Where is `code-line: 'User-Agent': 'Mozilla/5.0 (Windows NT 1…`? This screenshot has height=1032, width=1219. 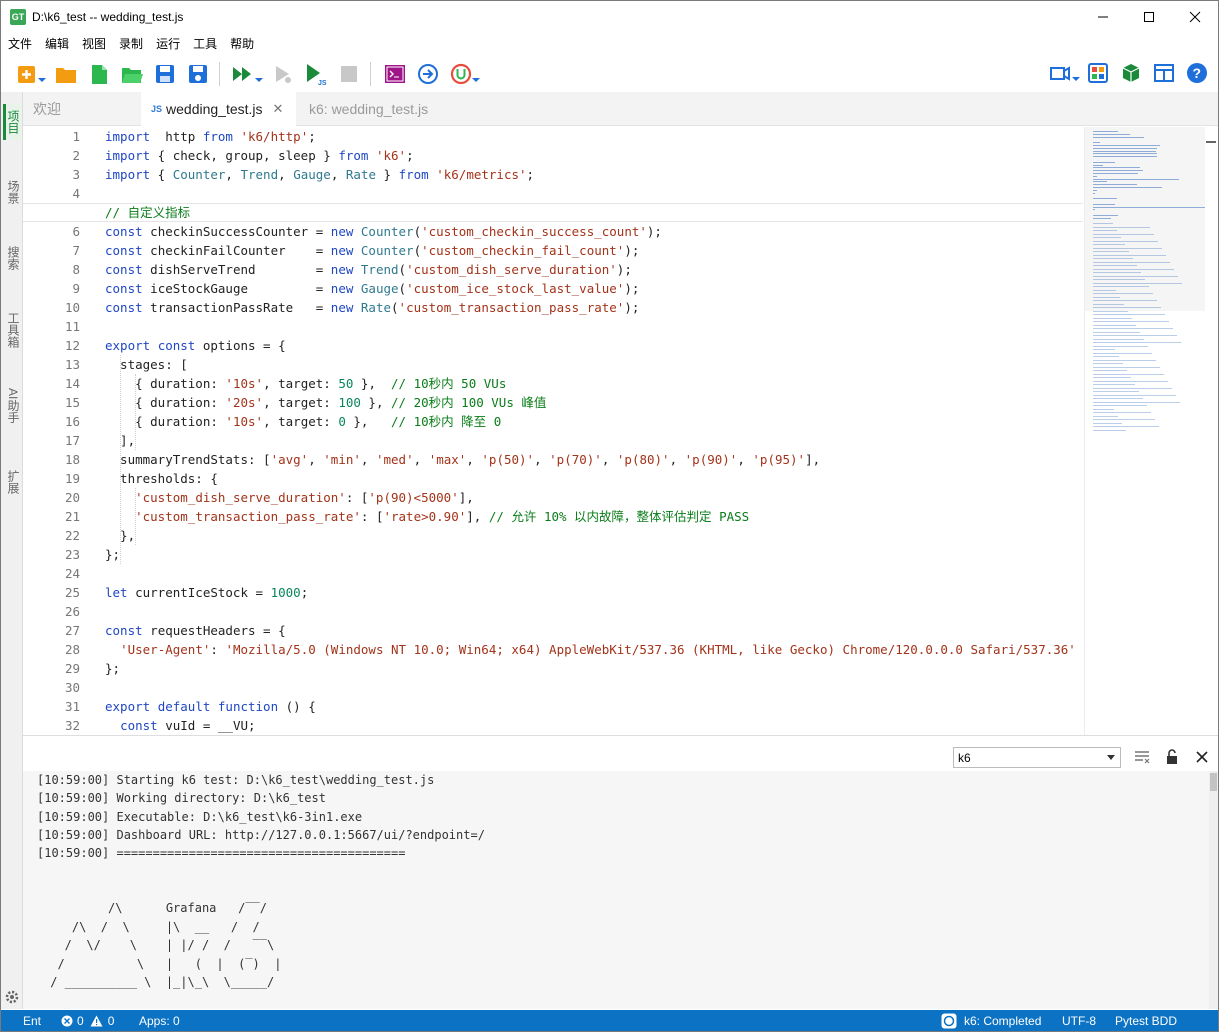
code-line: 'User-Agent': 'Mozilla/5.0 (Windows NT 1… is located at coordinates (594, 649).